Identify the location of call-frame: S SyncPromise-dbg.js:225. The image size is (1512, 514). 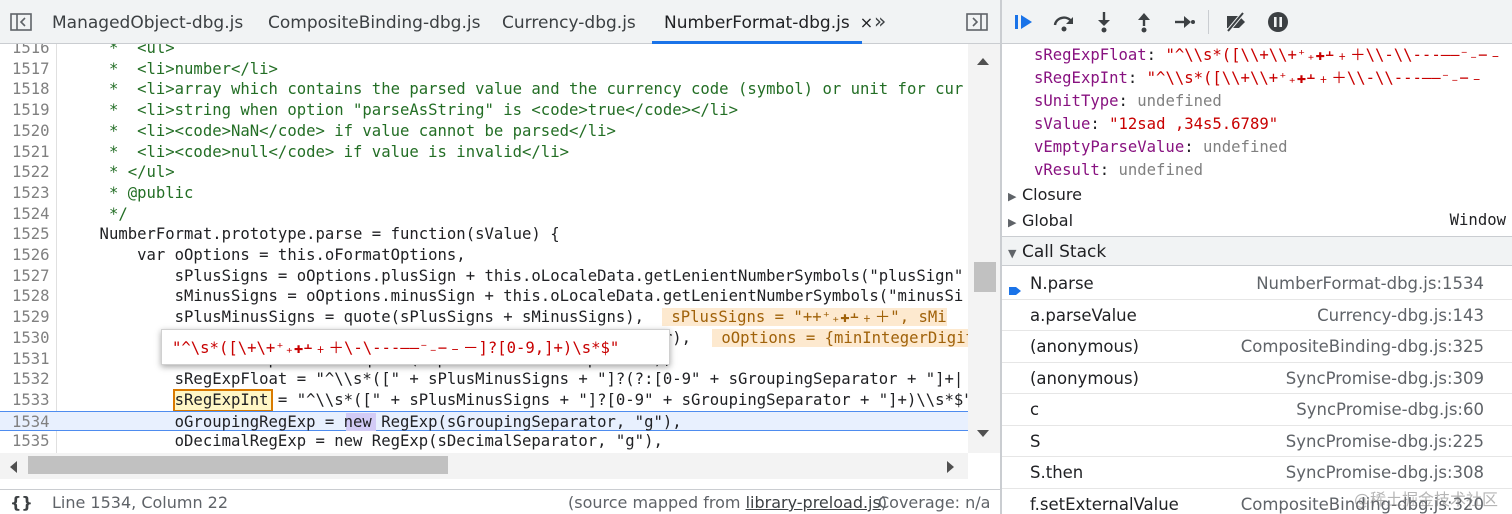
(1257, 442).